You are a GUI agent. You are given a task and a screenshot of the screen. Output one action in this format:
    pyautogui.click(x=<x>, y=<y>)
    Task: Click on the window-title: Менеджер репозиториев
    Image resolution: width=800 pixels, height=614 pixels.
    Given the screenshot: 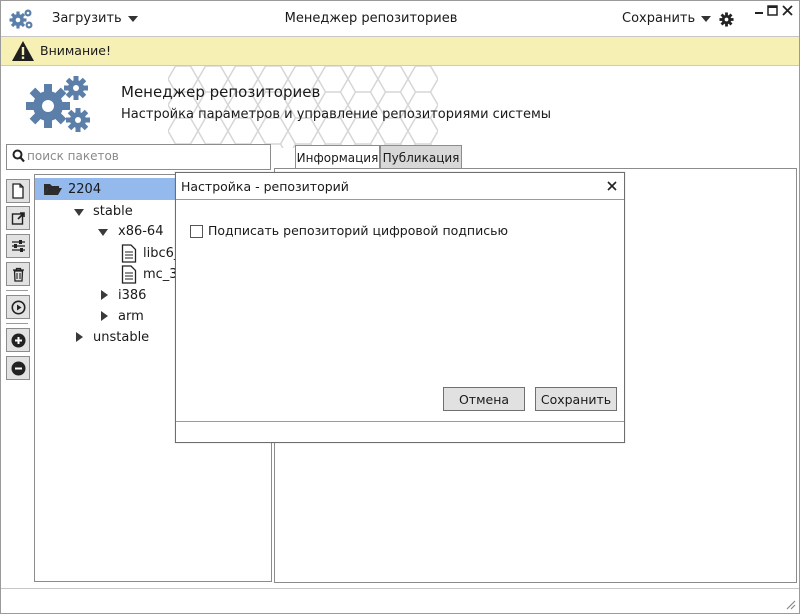 What is the action you would take?
    pyautogui.click(x=371, y=18)
    